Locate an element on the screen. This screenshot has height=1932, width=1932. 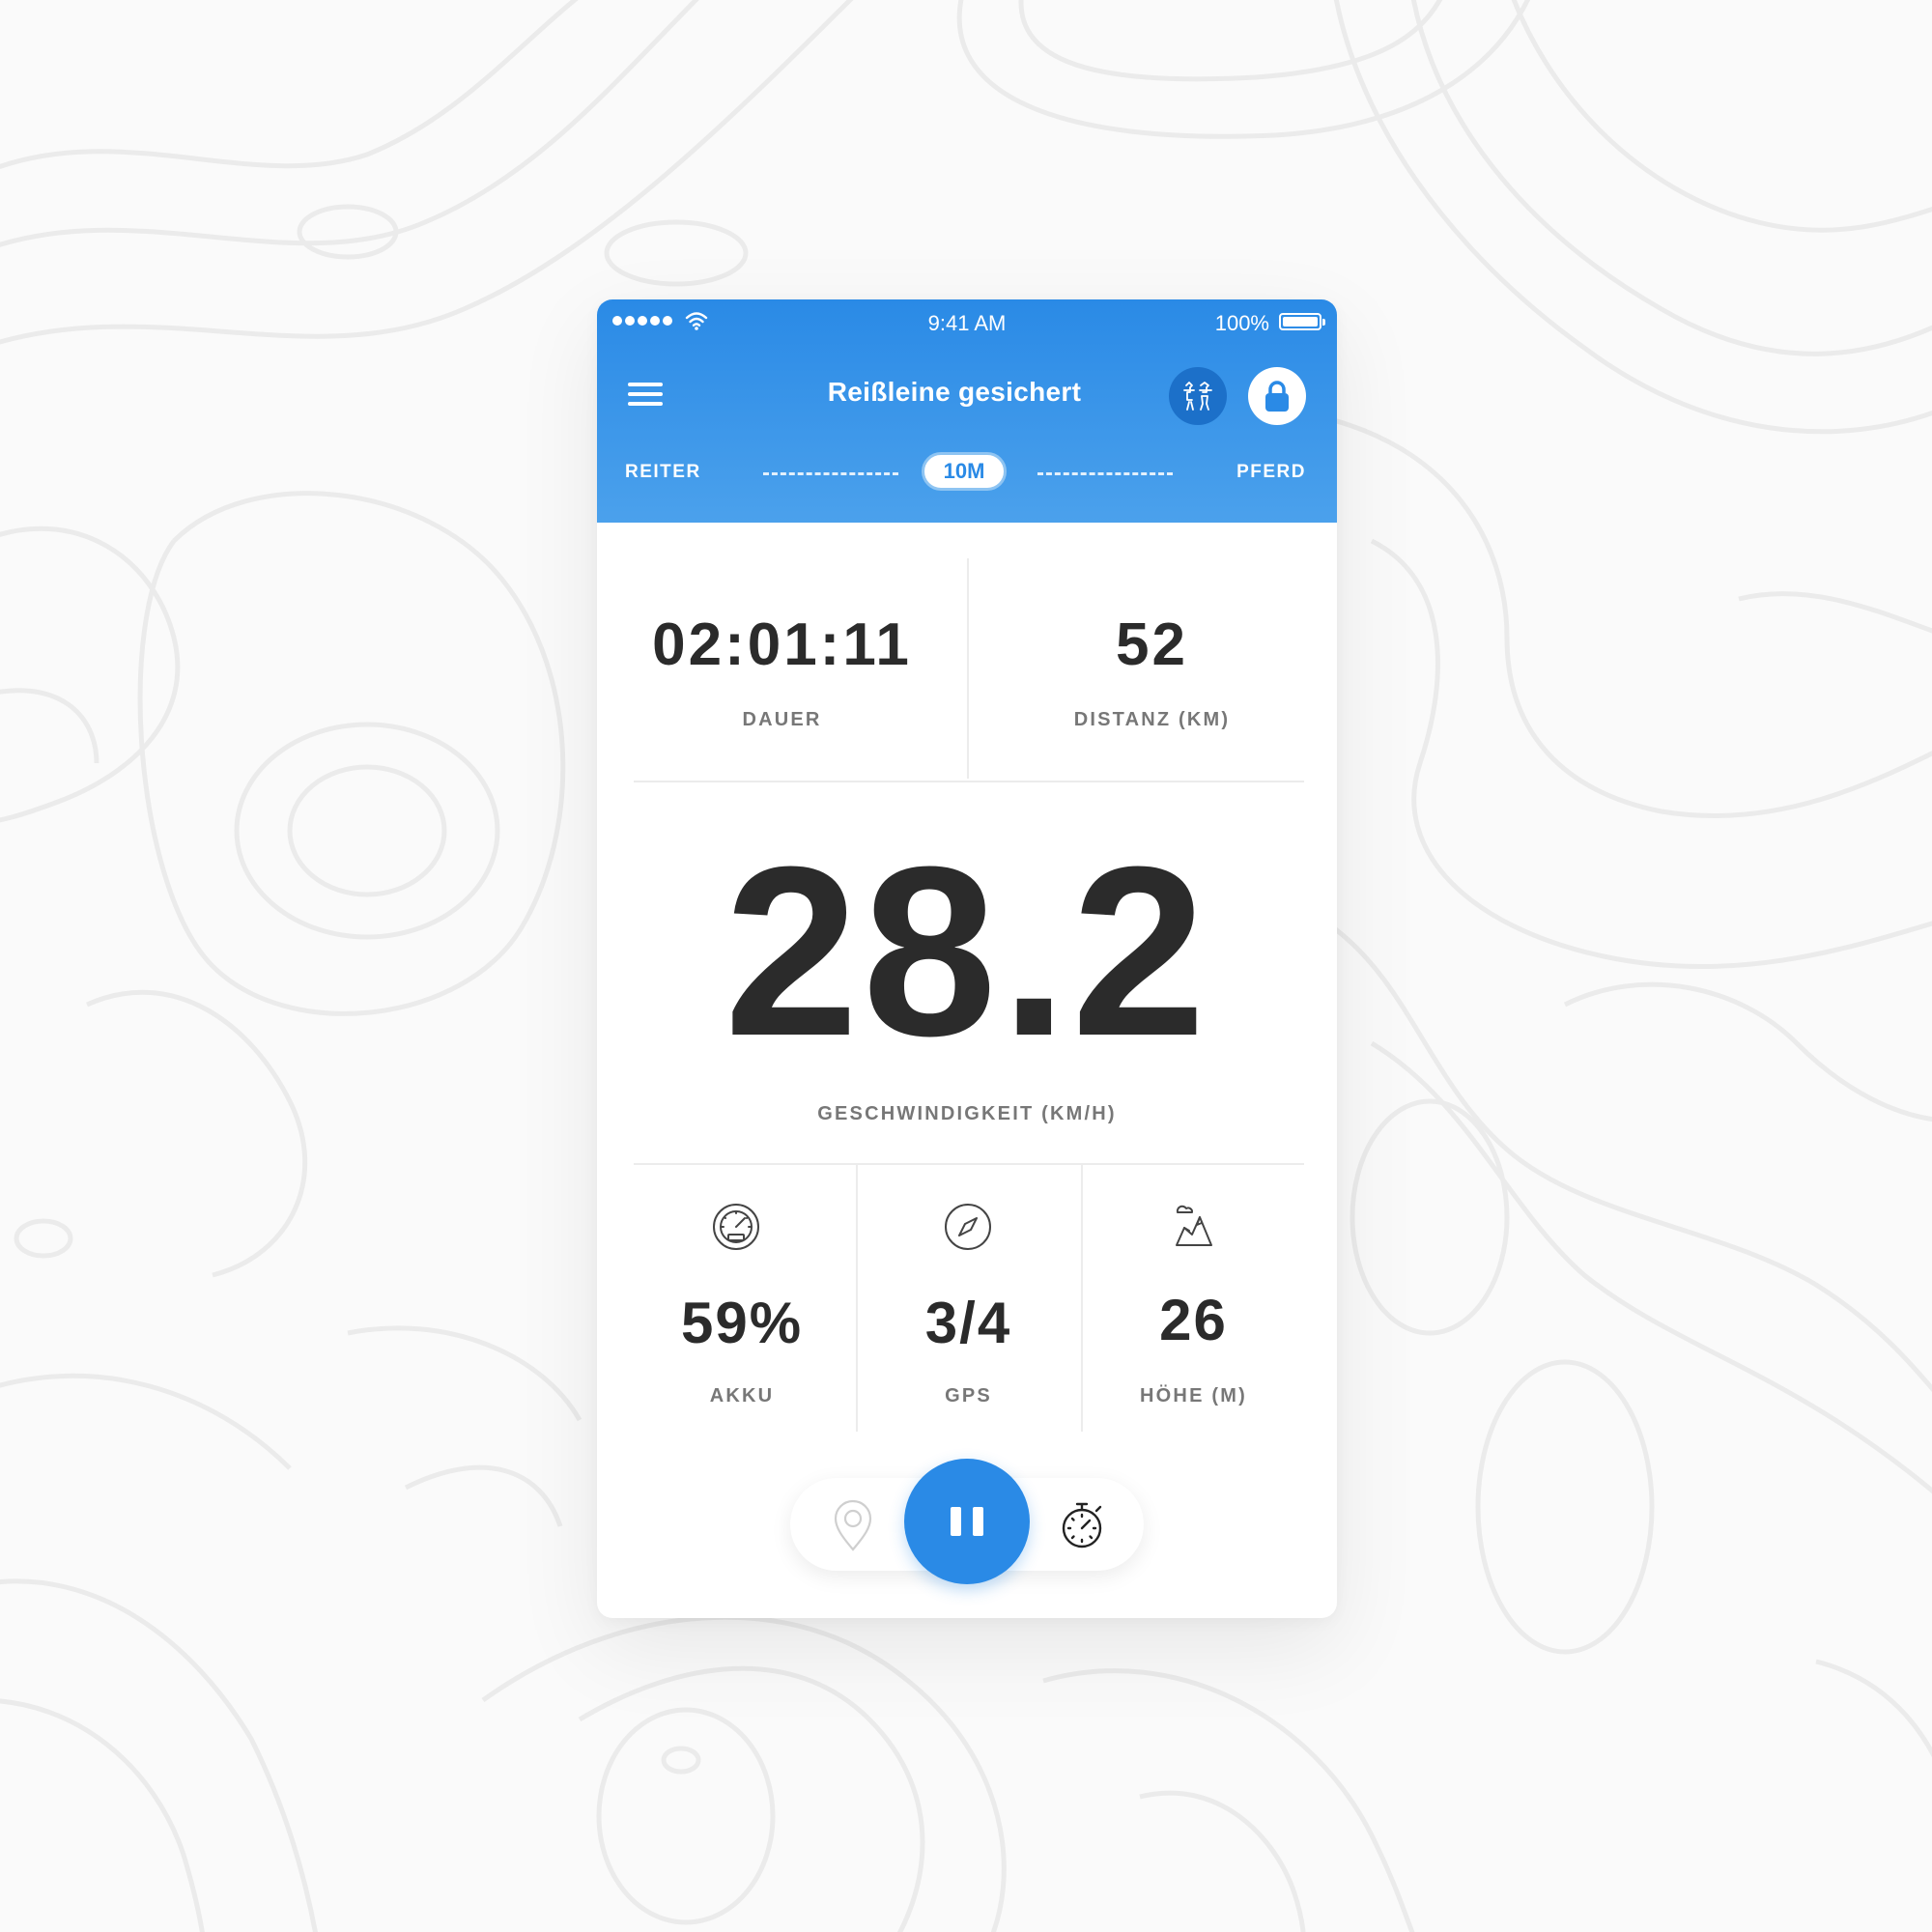
battery-icon is located at coordinates (1302, 321).